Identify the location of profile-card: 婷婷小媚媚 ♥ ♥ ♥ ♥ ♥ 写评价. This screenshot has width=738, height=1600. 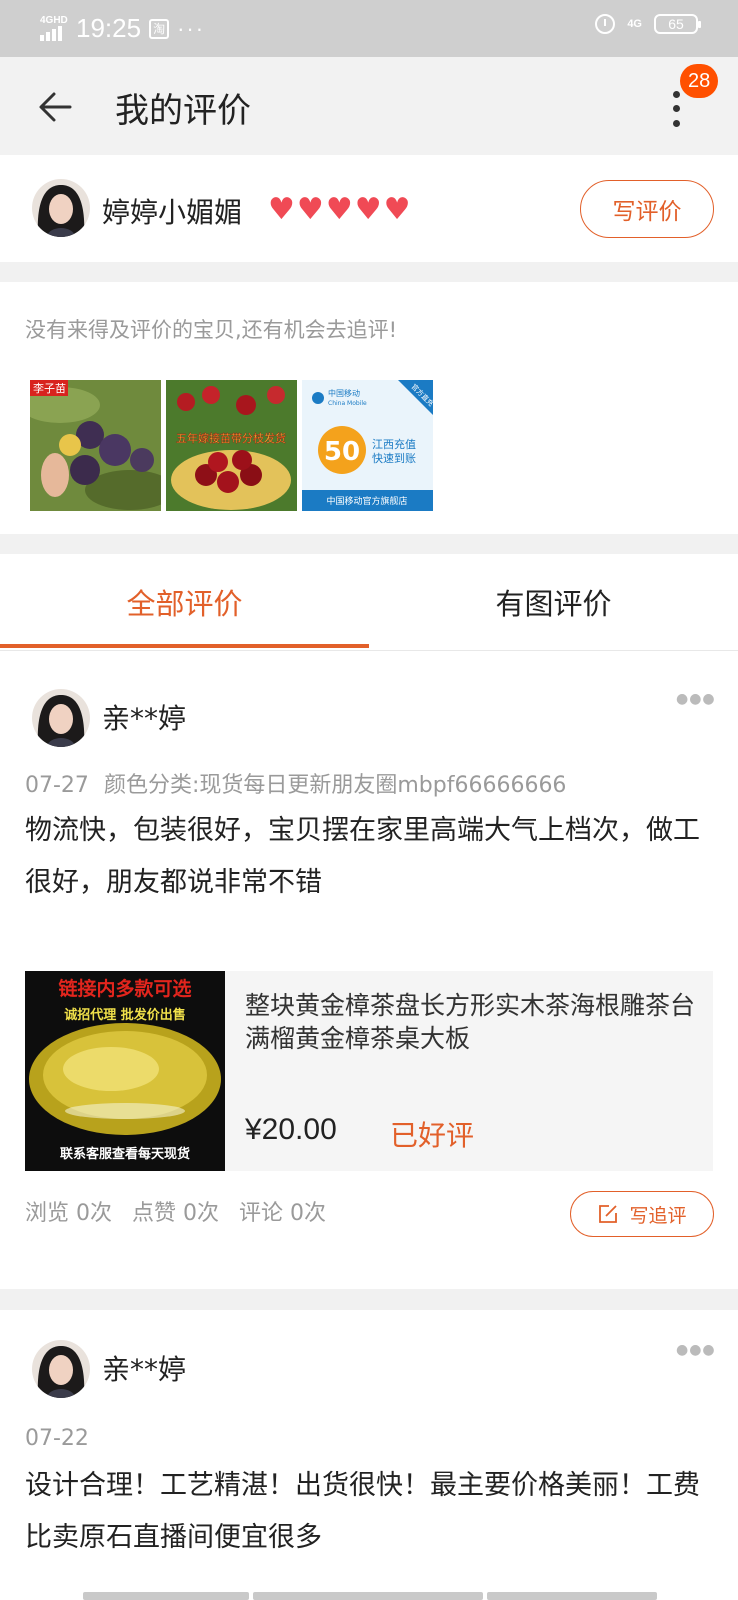
(369, 208).